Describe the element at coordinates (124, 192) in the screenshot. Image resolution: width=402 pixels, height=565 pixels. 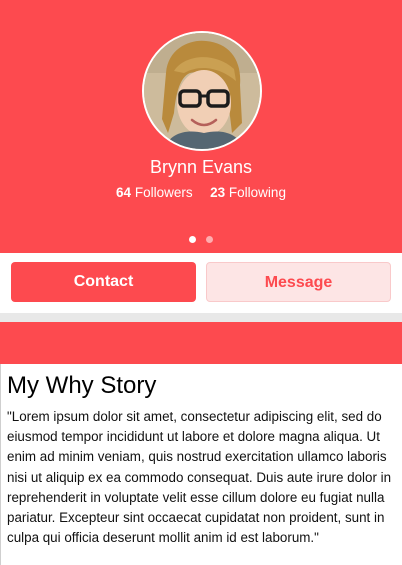
I see `followers-count: 64` at that location.